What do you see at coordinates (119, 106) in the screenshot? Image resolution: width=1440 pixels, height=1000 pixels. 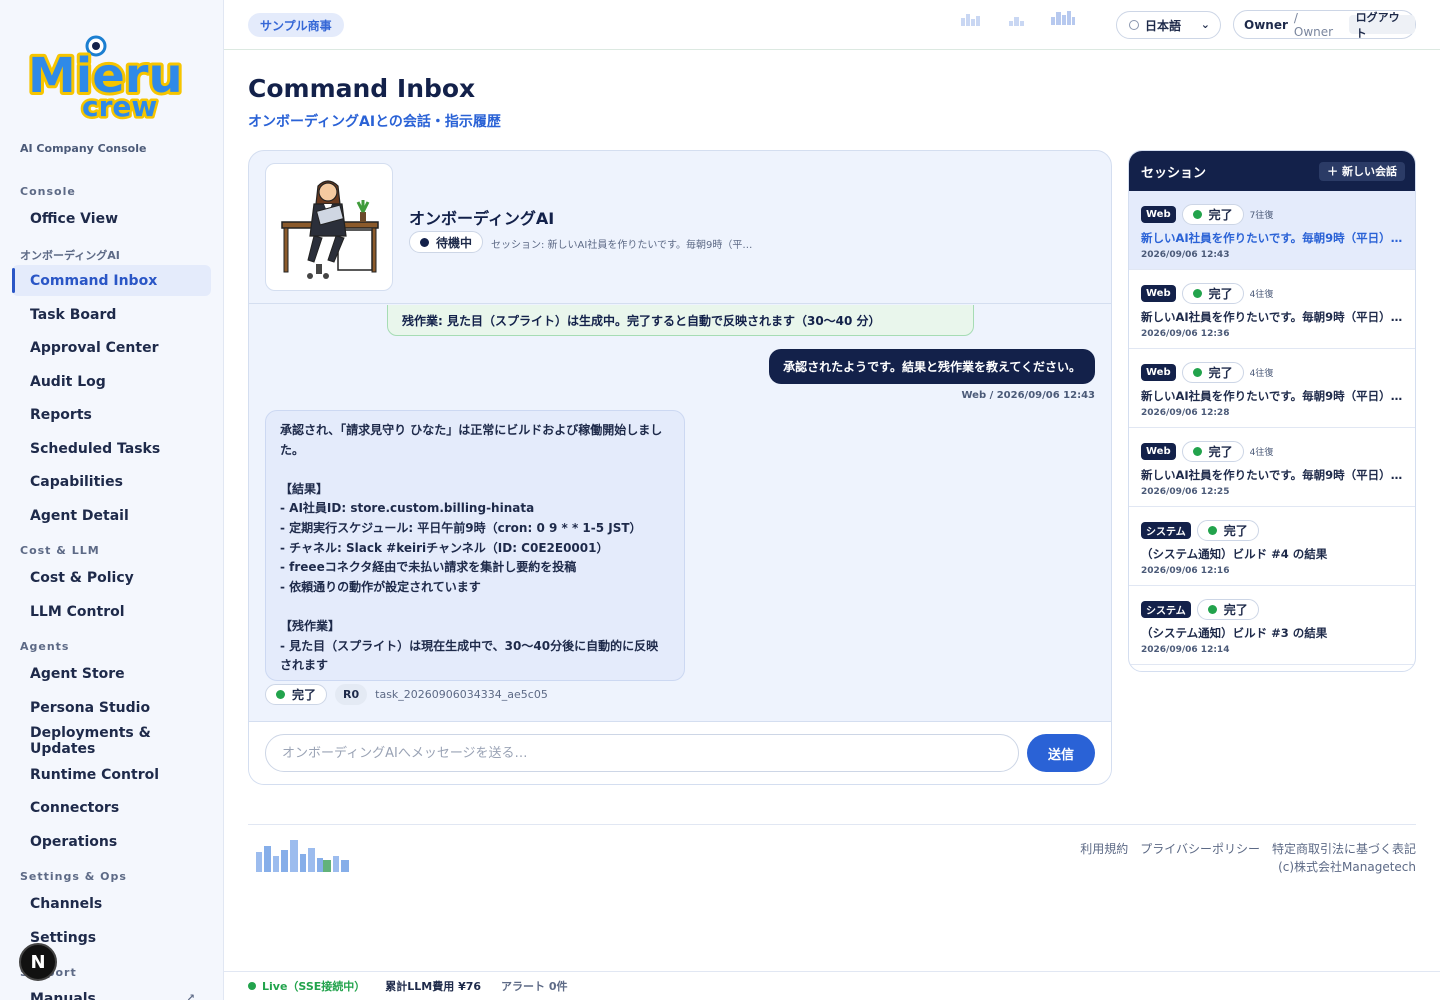 I see `svg-text: crew` at bounding box center [119, 106].